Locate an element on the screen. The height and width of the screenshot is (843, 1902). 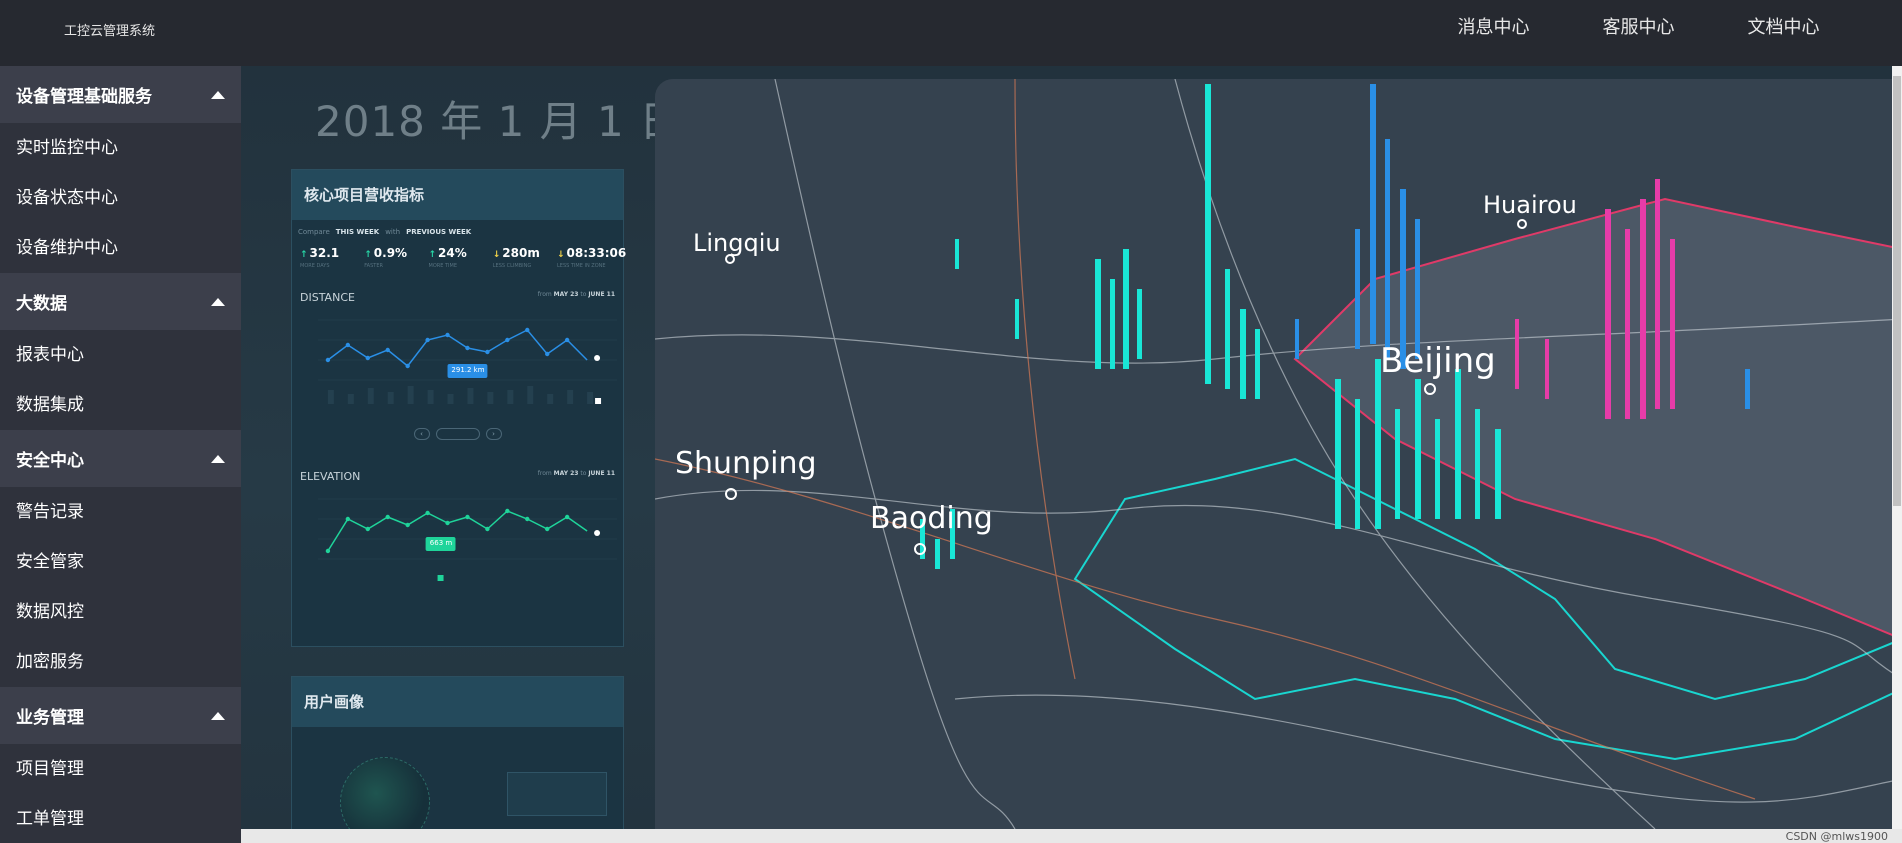
stat-value: 24% is located at coordinates (452, 253).